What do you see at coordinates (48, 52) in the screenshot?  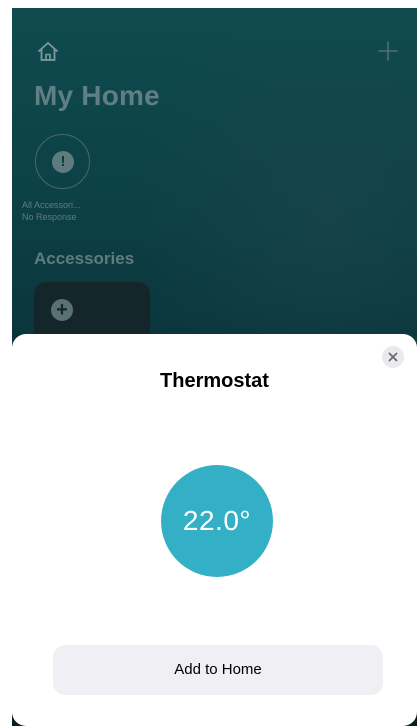 I see `house-icon` at bounding box center [48, 52].